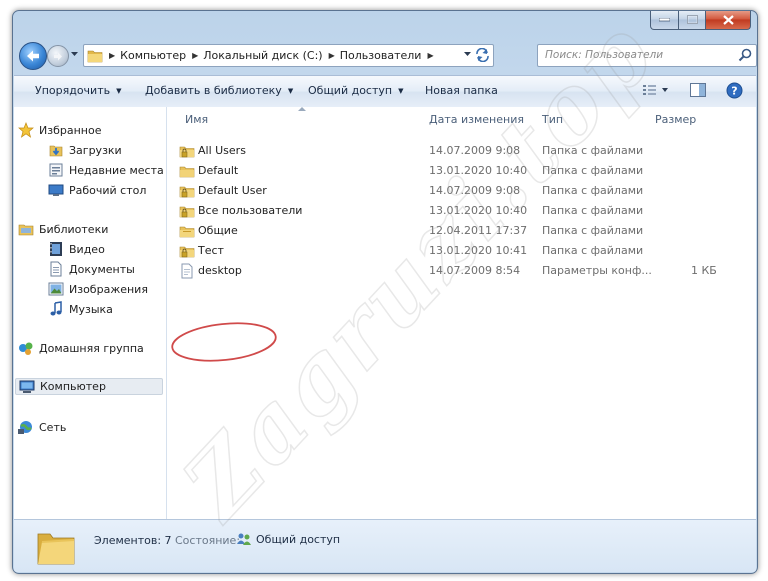  I want to click on new-folder-button: Новая папка, so click(461, 90).